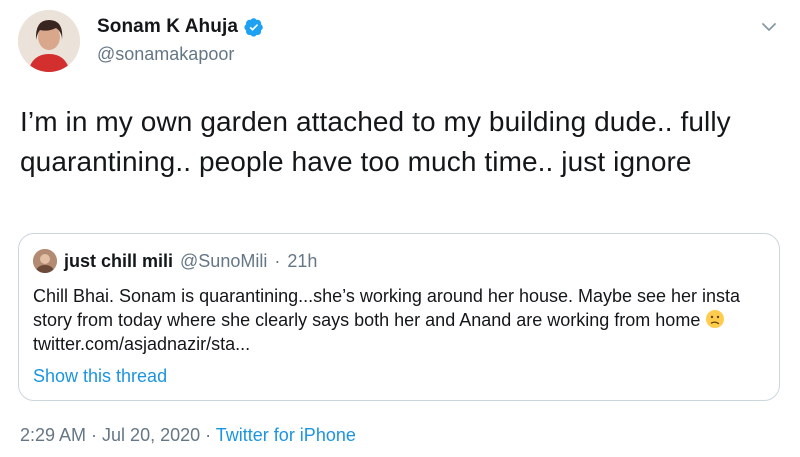 Image resolution: width=800 pixels, height=457 pixels. What do you see at coordinates (302, 261) in the screenshot?
I see `quoted-timestamp: 21h` at bounding box center [302, 261].